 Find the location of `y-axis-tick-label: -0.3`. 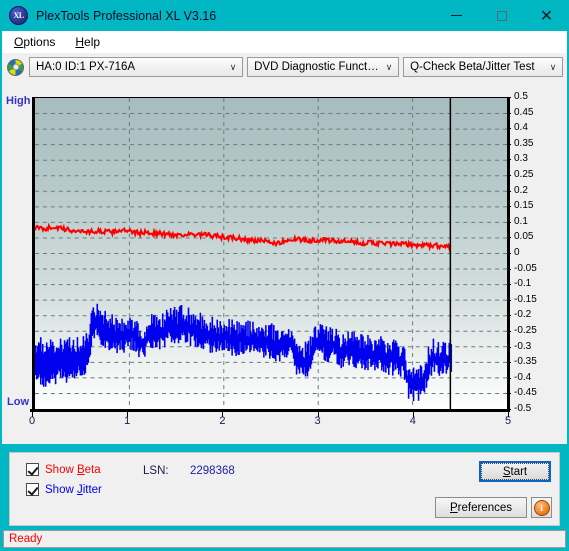

y-axis-tick-label: -0.3 is located at coordinates (523, 346).